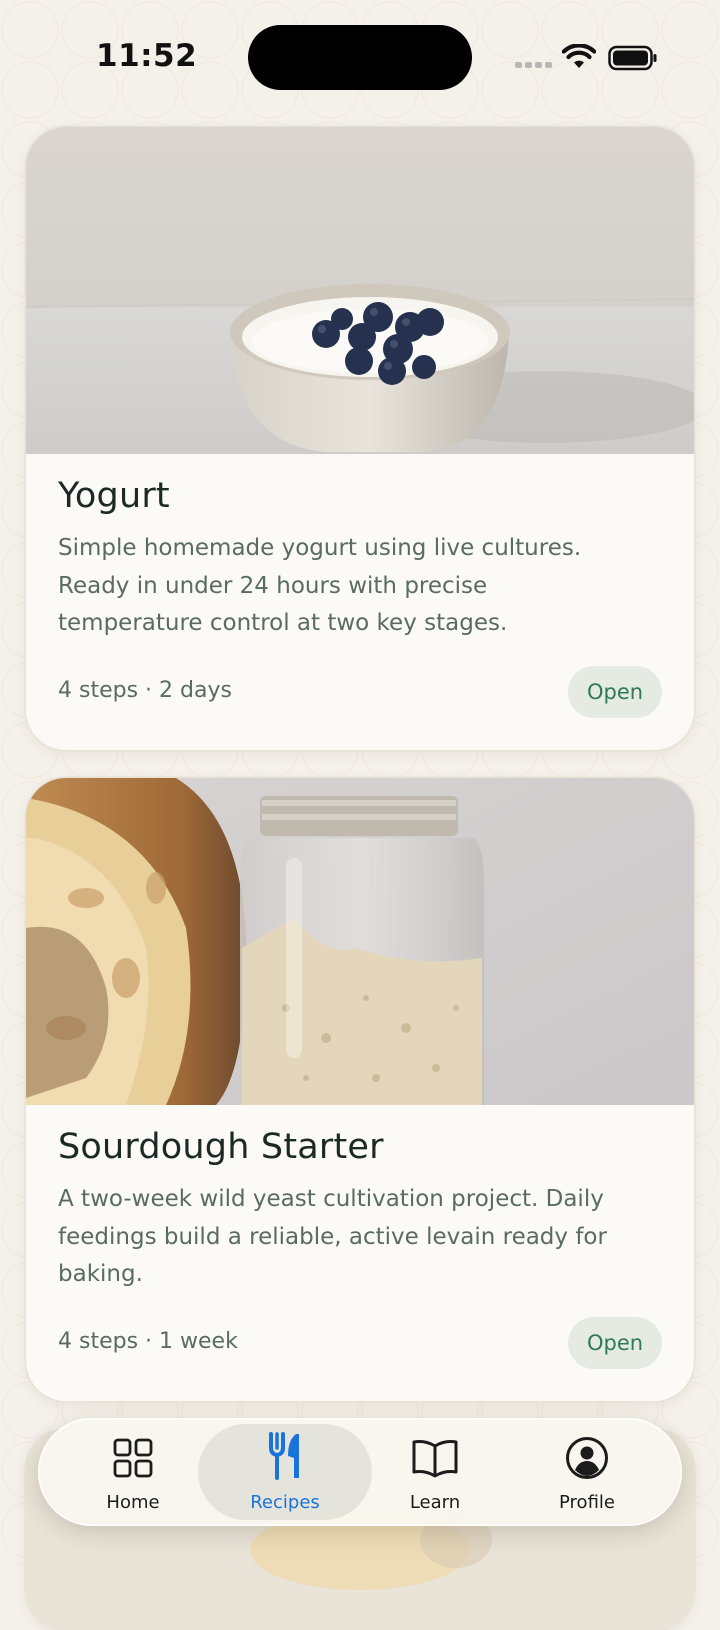 Image resolution: width=720 pixels, height=1630 pixels. What do you see at coordinates (360, 1343) in the screenshot?
I see `recipe-footer: 4 steps · 1 week Open` at bounding box center [360, 1343].